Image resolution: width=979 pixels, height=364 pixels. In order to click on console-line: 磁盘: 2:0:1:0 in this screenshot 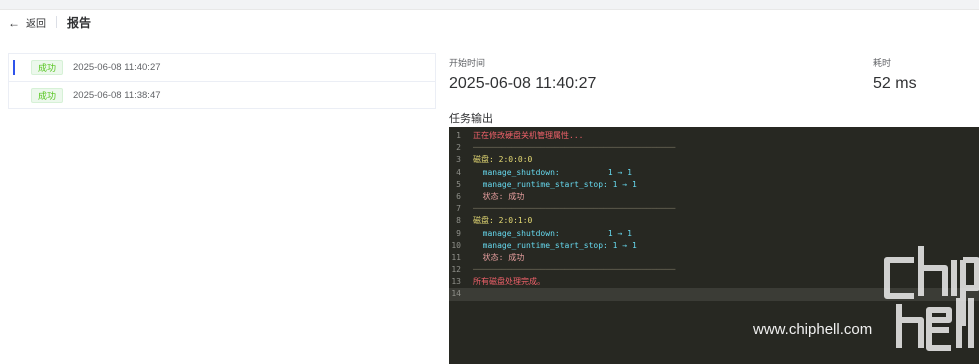, I will do `click(503, 221)`.